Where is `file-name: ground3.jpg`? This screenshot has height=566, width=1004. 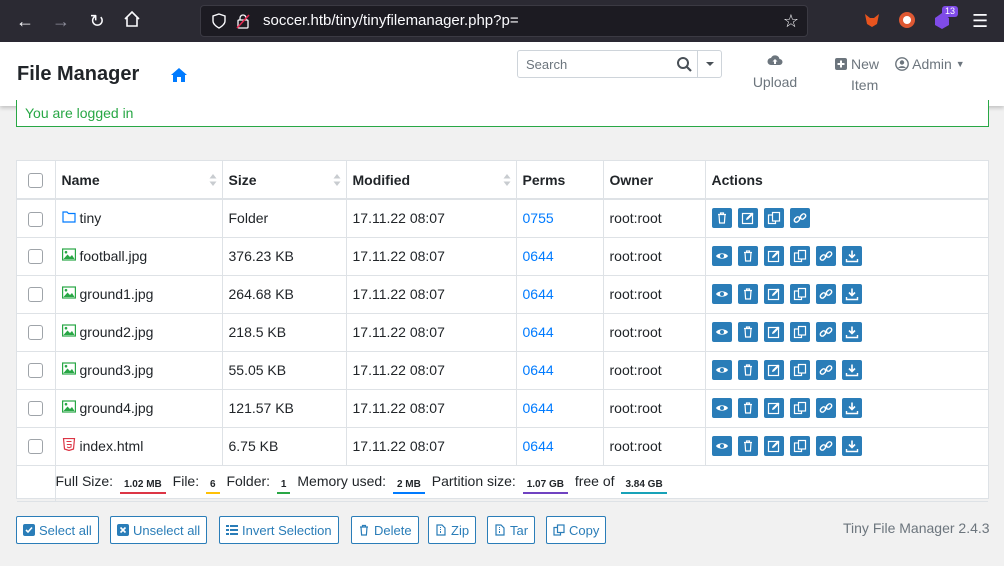 file-name: ground3.jpg is located at coordinates (117, 370).